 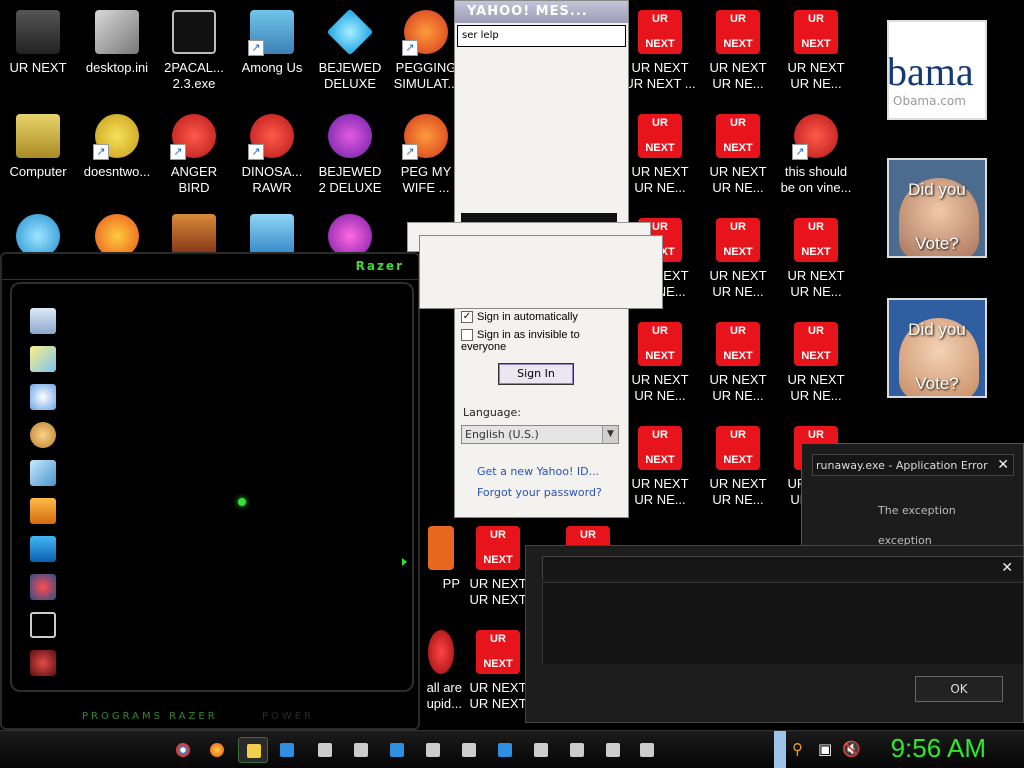 What do you see at coordinates (467, 335) in the screenshot?
I see `sign-in-invisible-checkbox` at bounding box center [467, 335].